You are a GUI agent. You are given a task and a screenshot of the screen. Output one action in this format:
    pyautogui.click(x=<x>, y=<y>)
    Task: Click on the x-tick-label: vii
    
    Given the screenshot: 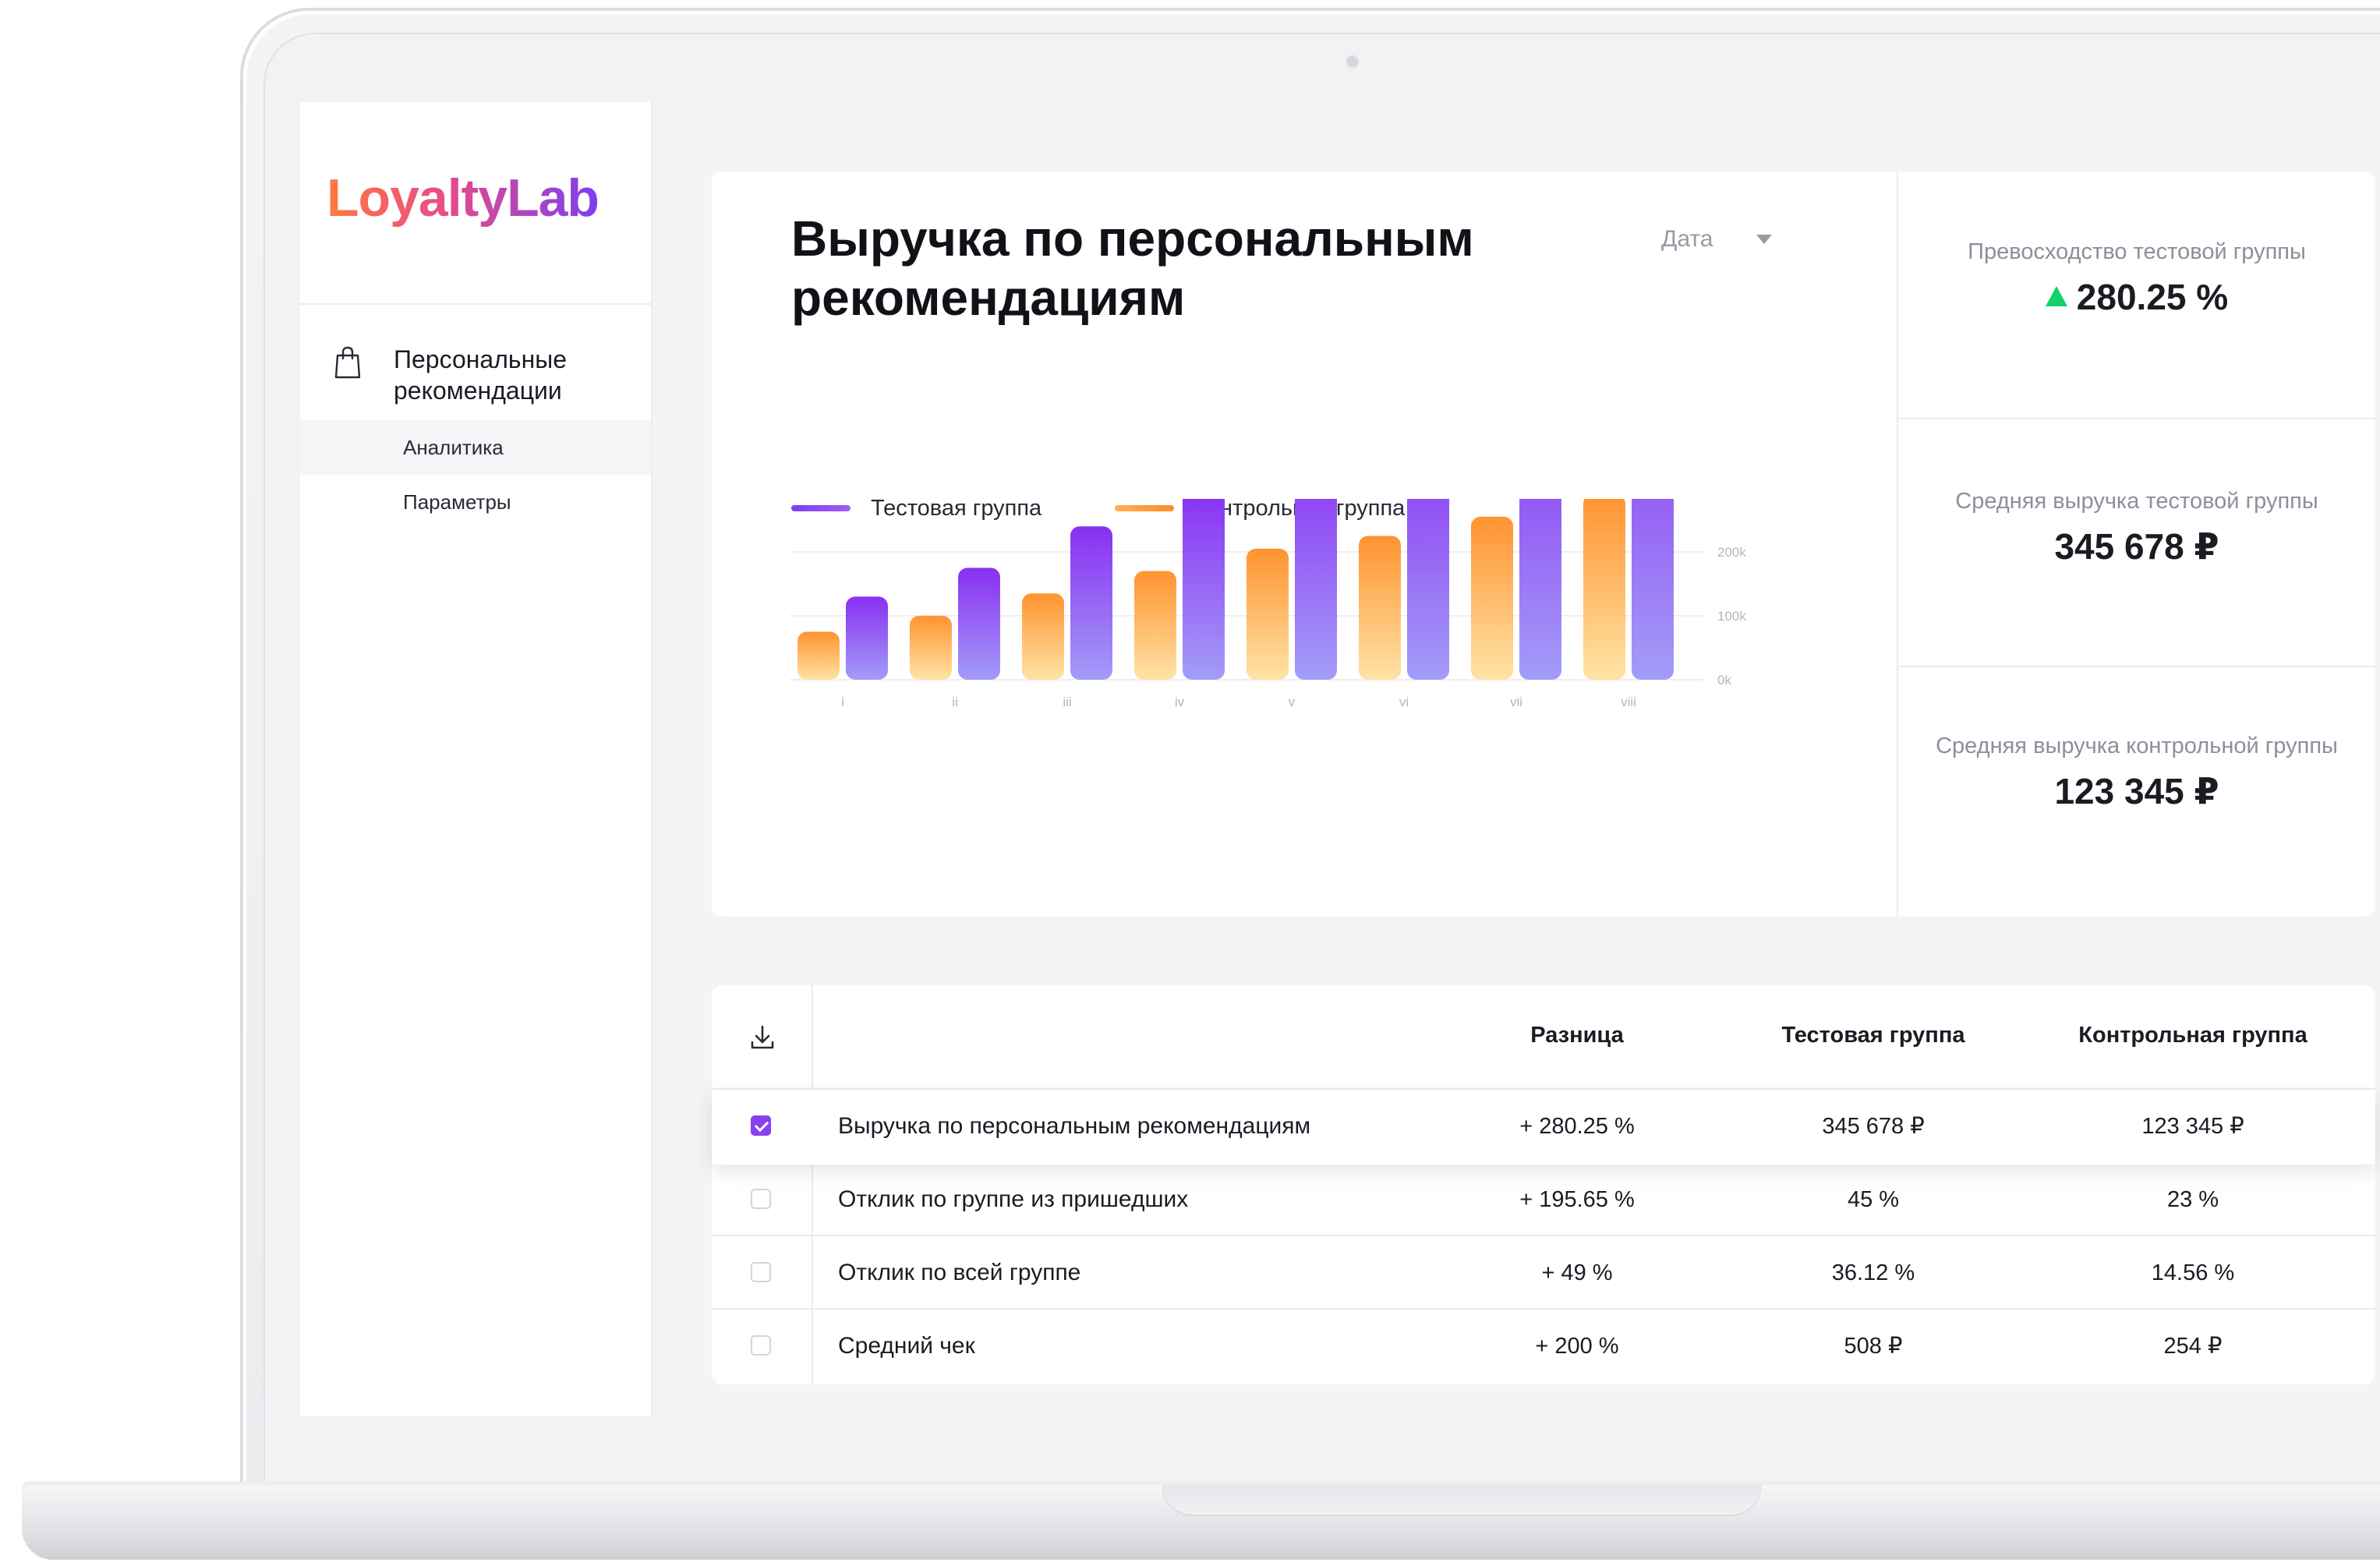 What is the action you would take?
    pyautogui.click(x=1516, y=702)
    